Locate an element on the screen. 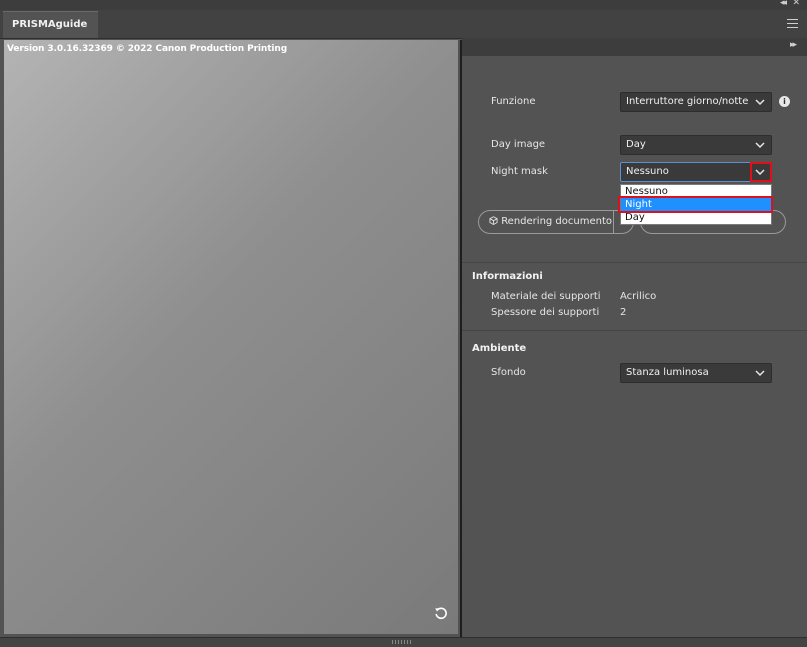 The image size is (807, 647). function-value: Interruttore giorno/notte is located at coordinates (687, 101).